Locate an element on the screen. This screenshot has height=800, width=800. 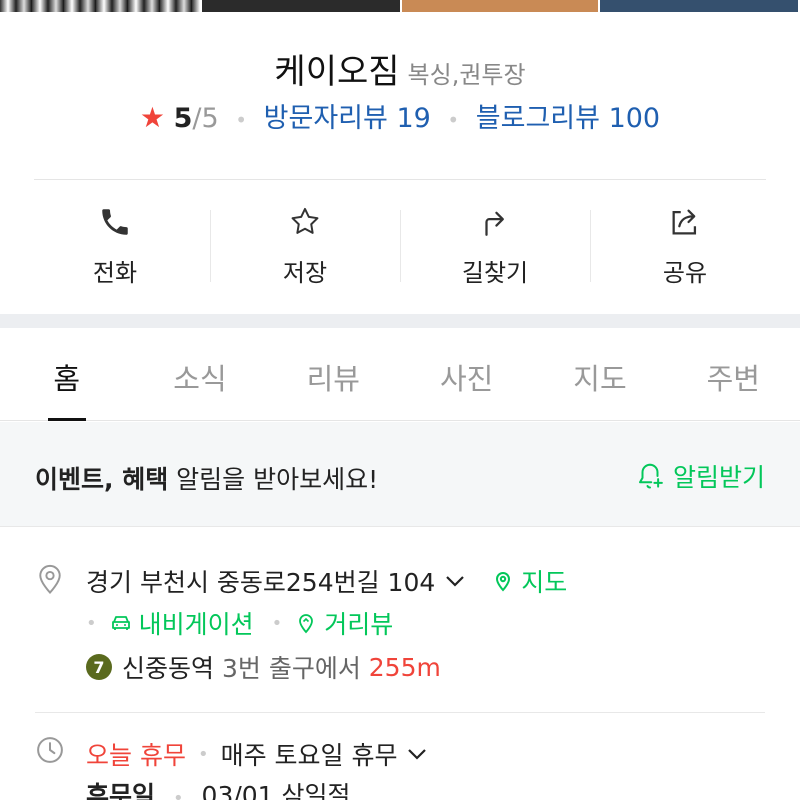
navigation-link-label: 내비게이션 is located at coordinates (196, 624).